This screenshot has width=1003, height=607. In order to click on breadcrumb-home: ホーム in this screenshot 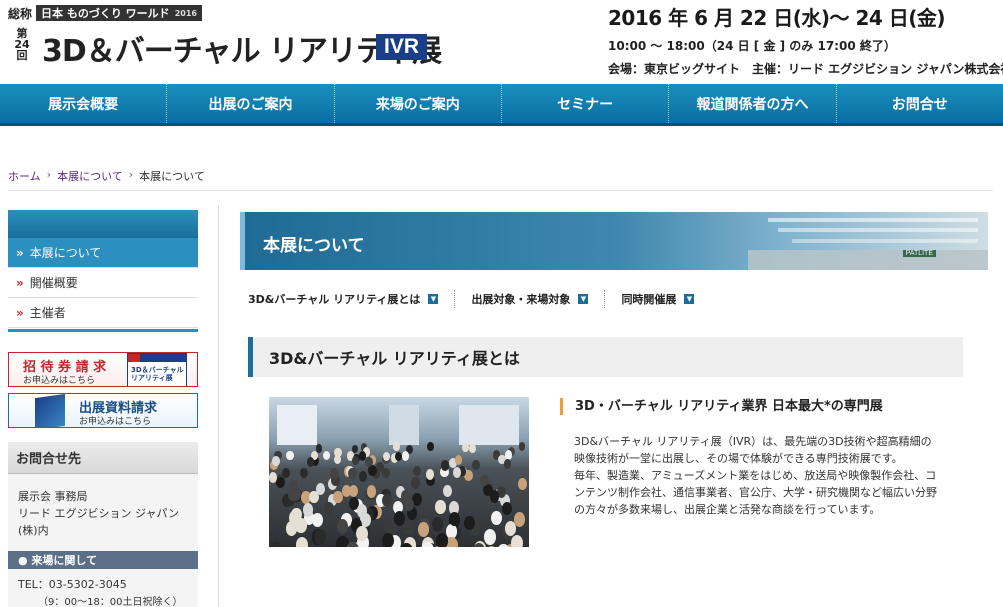, I will do `click(24, 176)`.